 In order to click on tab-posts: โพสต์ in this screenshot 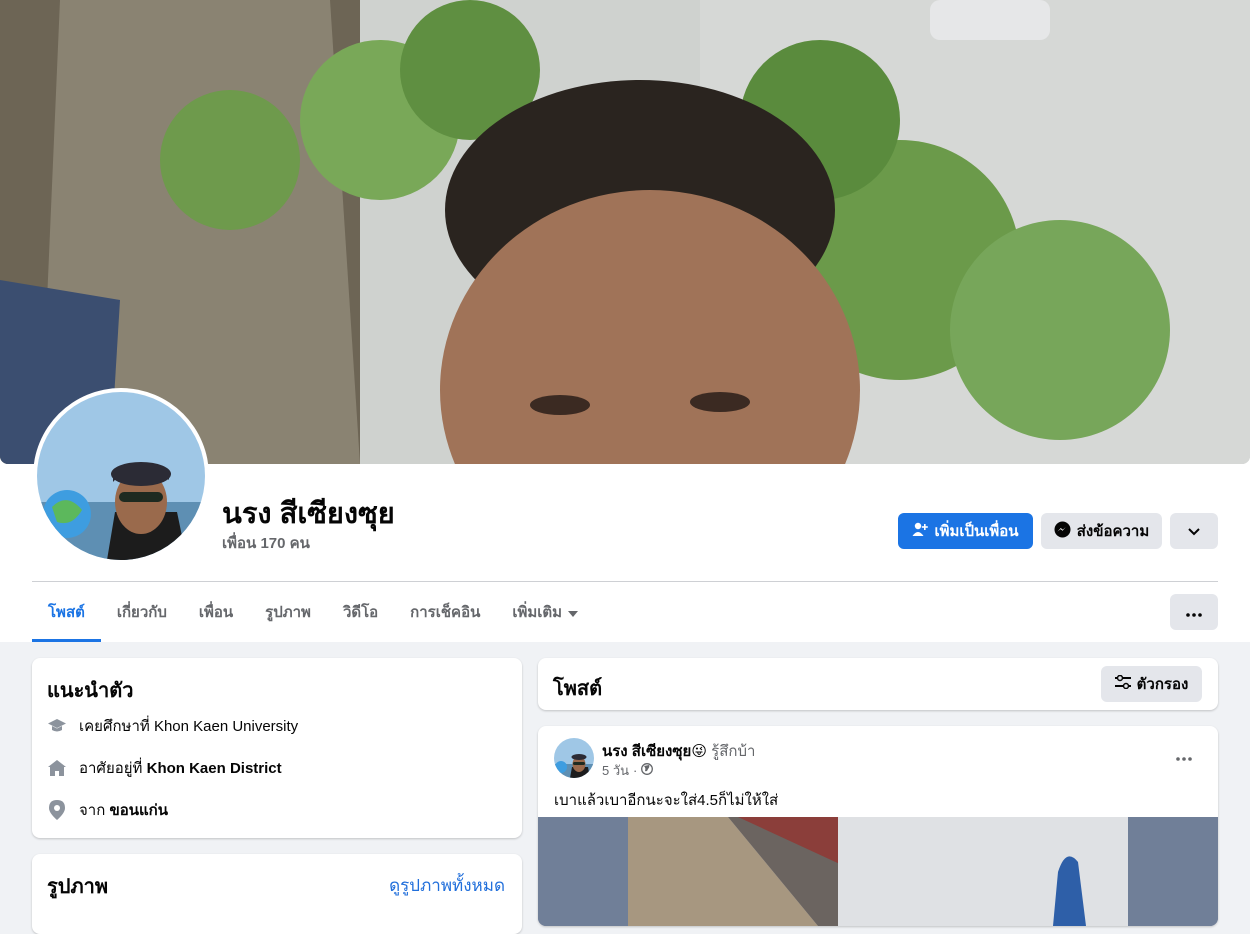, I will do `click(66, 612)`.